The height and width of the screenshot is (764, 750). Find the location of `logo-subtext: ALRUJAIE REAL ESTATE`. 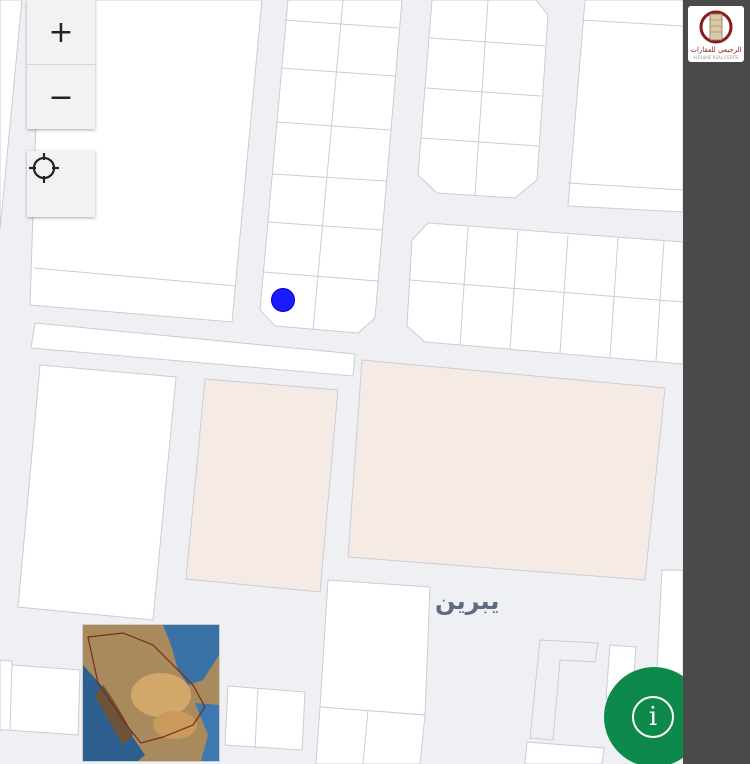

logo-subtext: ALRUJAIE REAL ESTATE is located at coordinates (716, 57).